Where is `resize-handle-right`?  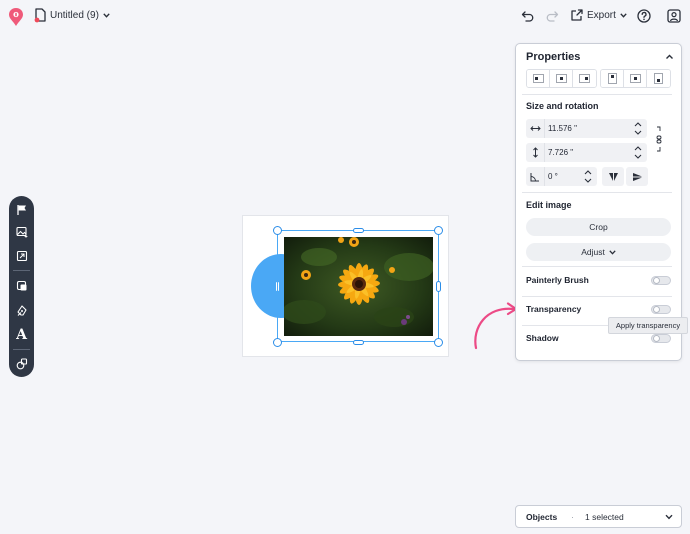 resize-handle-right is located at coordinates (438, 286).